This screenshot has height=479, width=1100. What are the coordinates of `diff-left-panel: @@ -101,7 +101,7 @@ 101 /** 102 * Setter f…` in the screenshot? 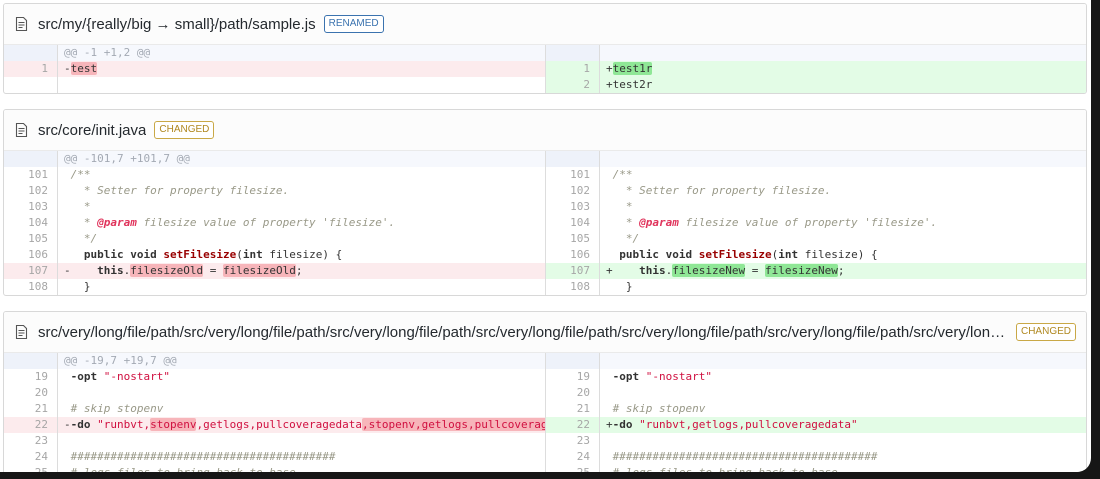 It's located at (274, 223).